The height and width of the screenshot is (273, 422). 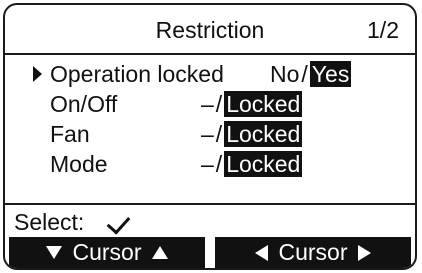 What do you see at coordinates (262, 252) in the screenshot?
I see `left-arrow-icon` at bounding box center [262, 252].